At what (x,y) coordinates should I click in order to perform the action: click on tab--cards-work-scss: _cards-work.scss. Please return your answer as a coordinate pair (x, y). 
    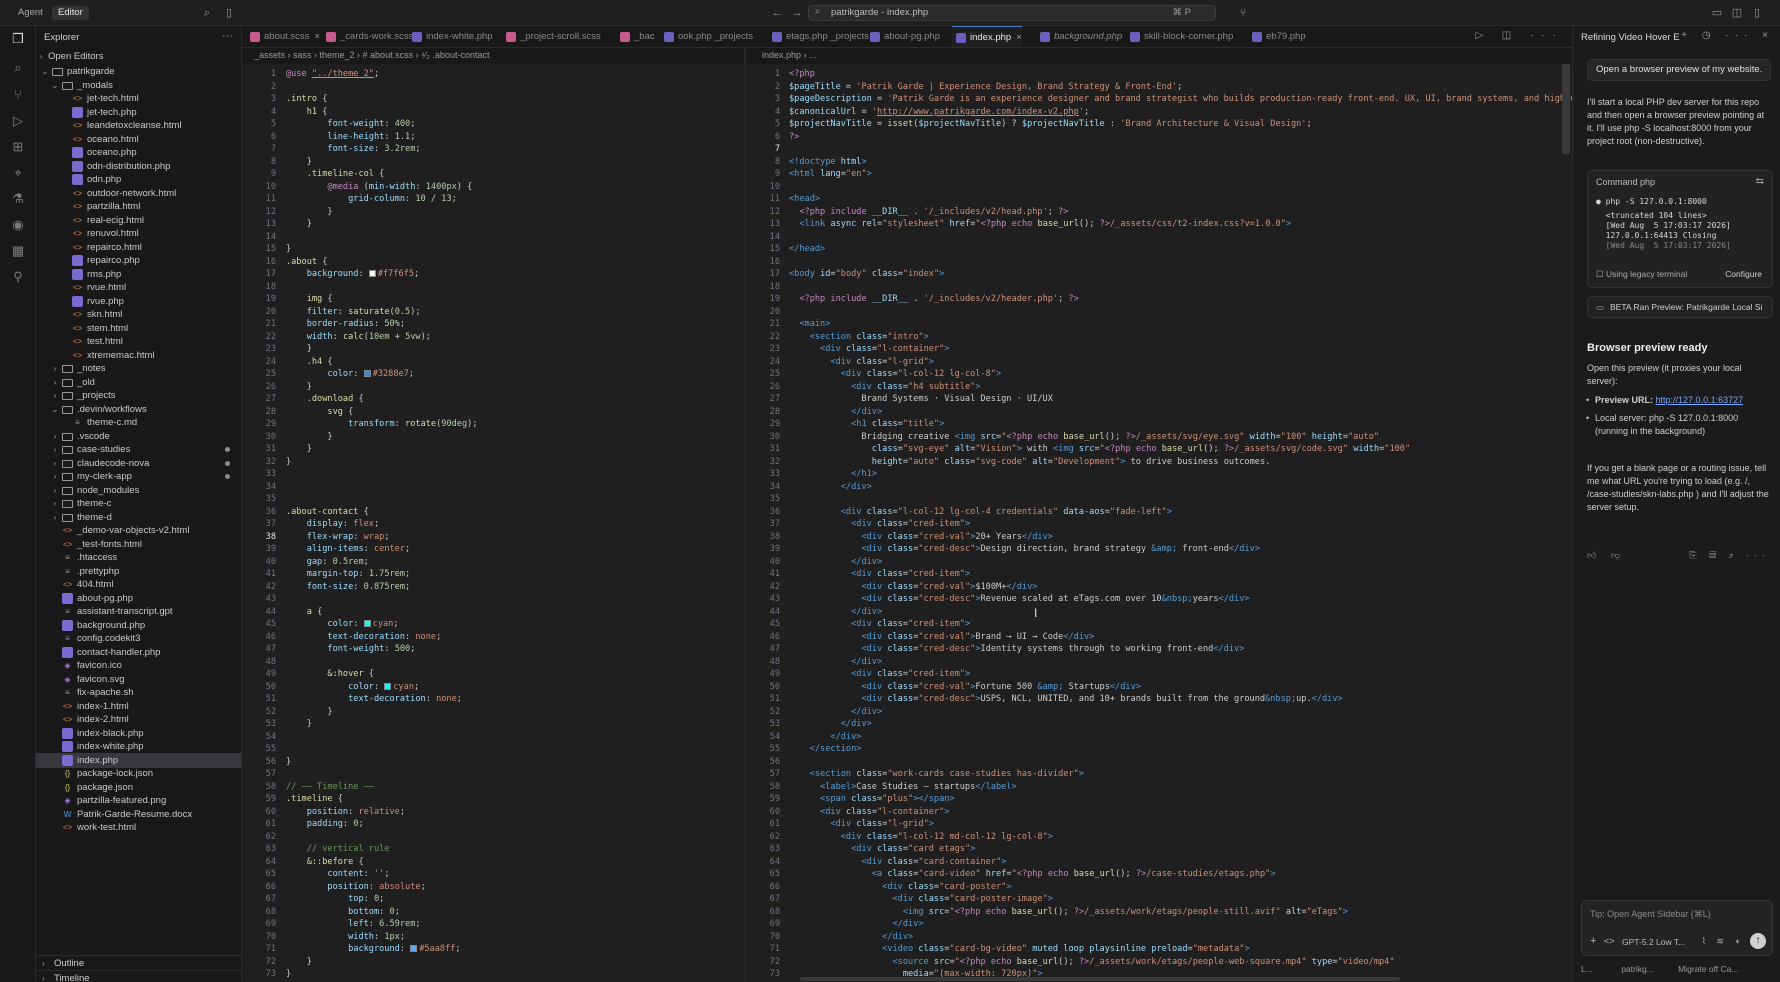
    Looking at the image, I should click on (367, 36).